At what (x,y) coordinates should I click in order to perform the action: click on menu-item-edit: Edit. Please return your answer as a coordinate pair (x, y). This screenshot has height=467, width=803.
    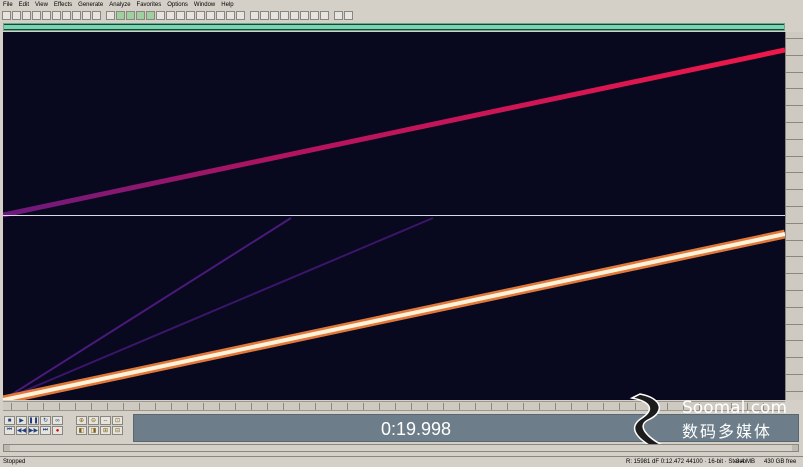
    Looking at the image, I should click on (24, 5).